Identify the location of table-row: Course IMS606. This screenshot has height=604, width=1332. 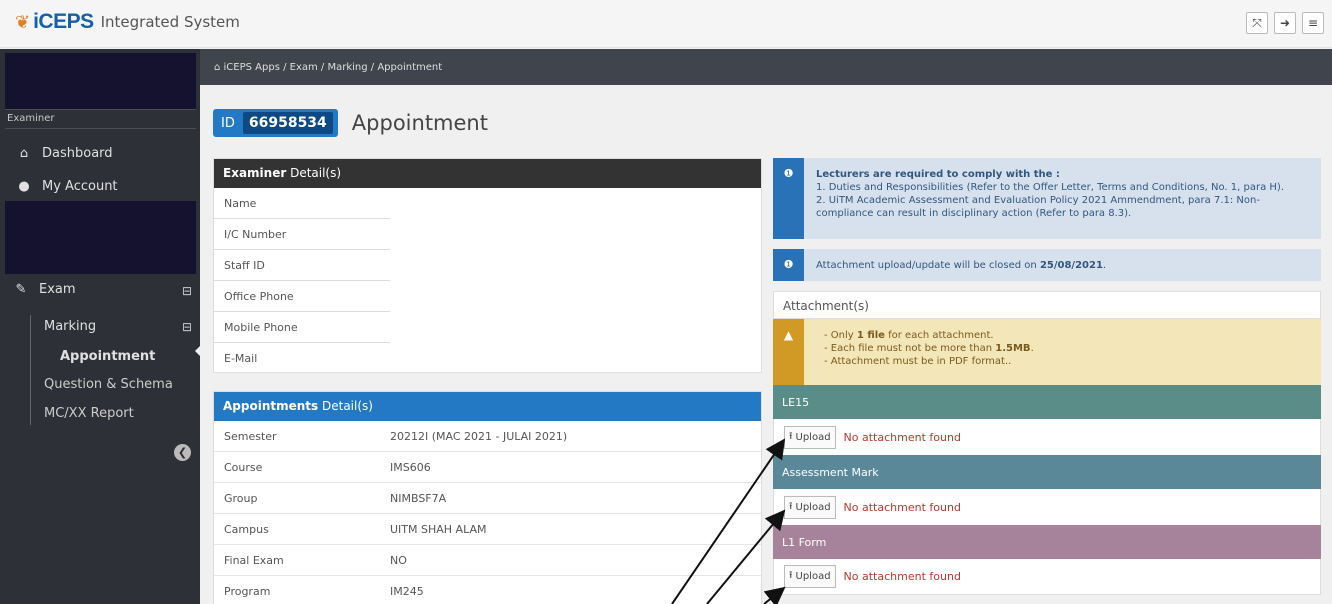
(487, 467).